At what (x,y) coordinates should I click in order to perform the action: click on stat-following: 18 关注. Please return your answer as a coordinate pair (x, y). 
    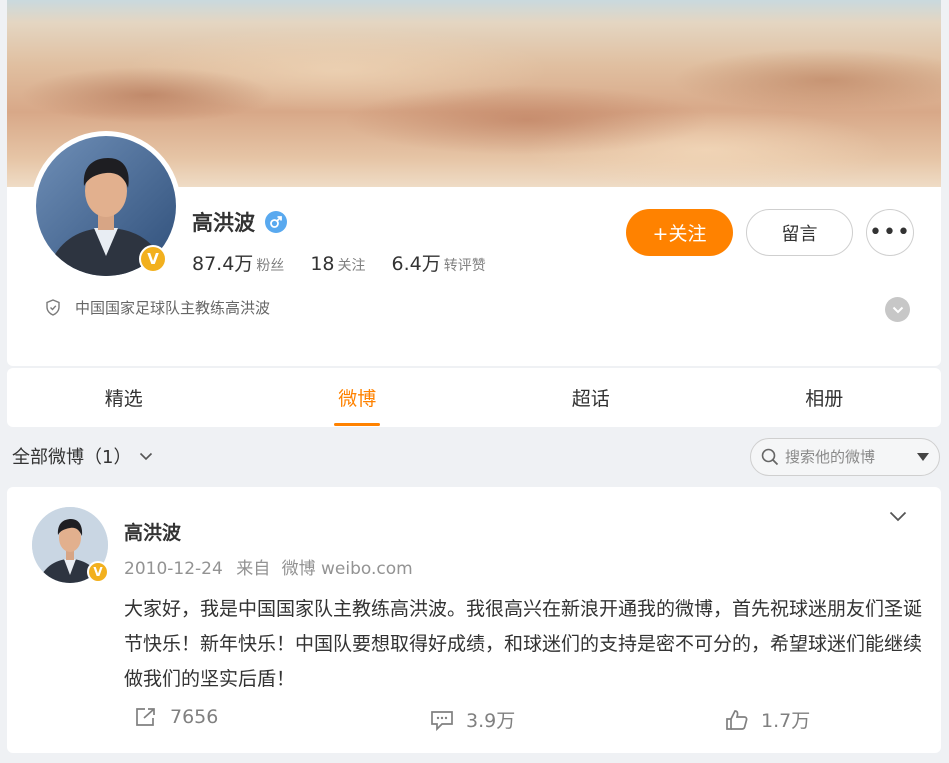
    Looking at the image, I should click on (337, 264).